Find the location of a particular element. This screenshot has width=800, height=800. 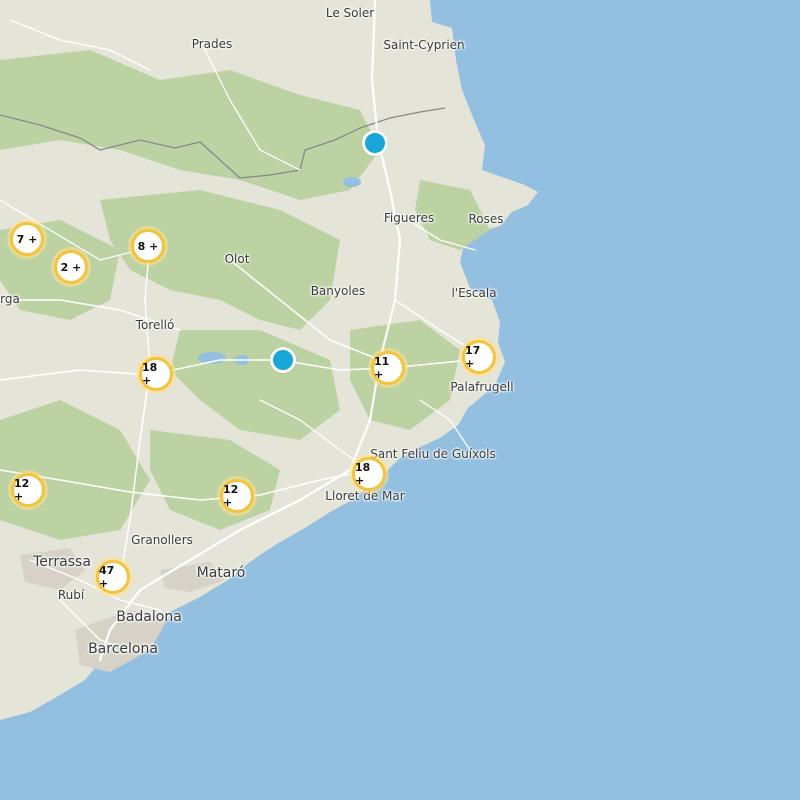

cluster-marker: 2 + is located at coordinates (71, 267).